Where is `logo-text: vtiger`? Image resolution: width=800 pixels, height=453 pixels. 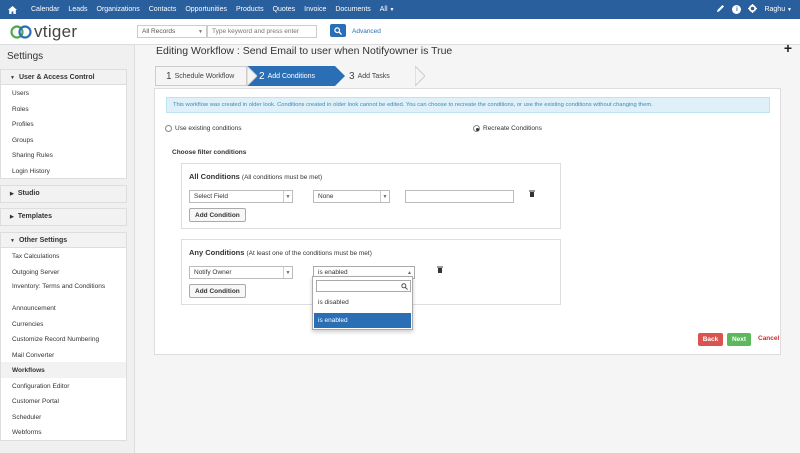
logo-text: vtiger is located at coordinates (56, 31).